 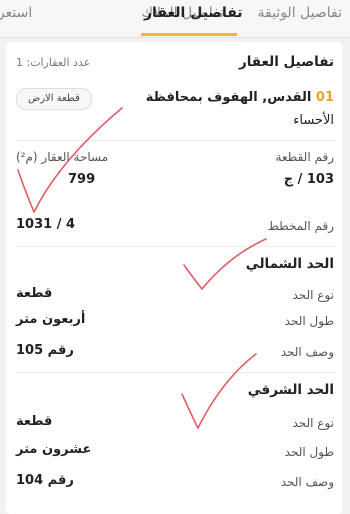 What do you see at coordinates (308, 179) in the screenshot?
I see `plot-number-value: 103 / ج` at bounding box center [308, 179].